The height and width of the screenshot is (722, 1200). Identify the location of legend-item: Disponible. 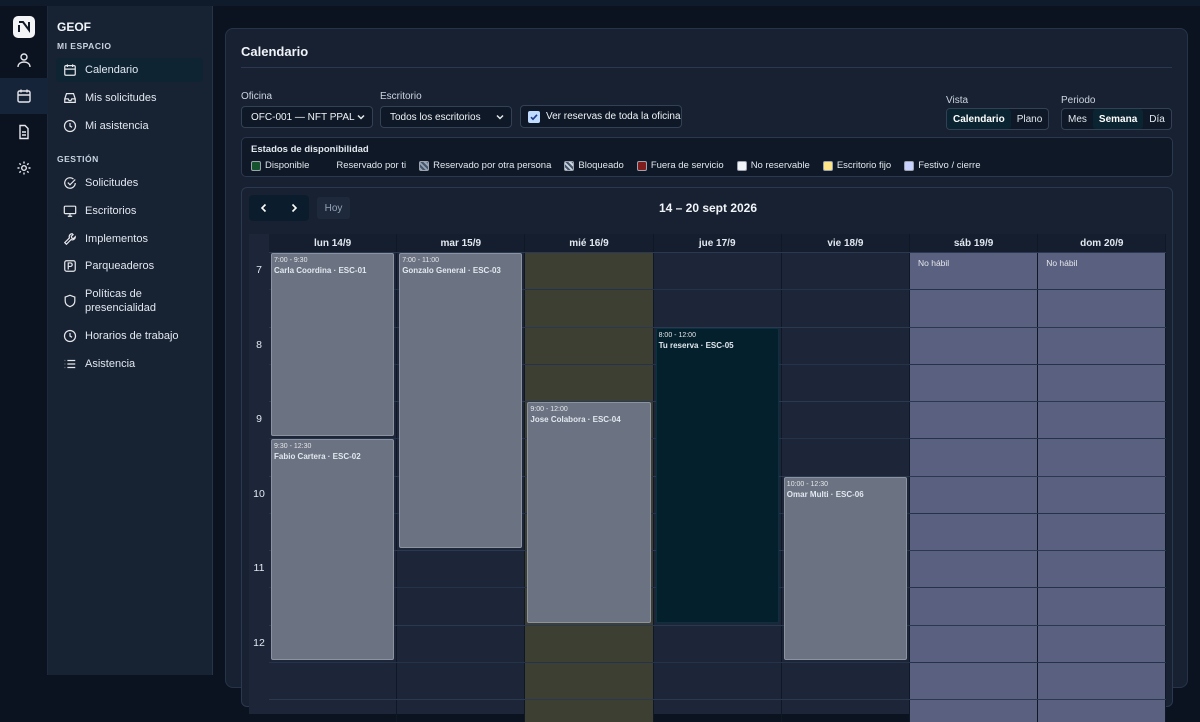
(280, 165).